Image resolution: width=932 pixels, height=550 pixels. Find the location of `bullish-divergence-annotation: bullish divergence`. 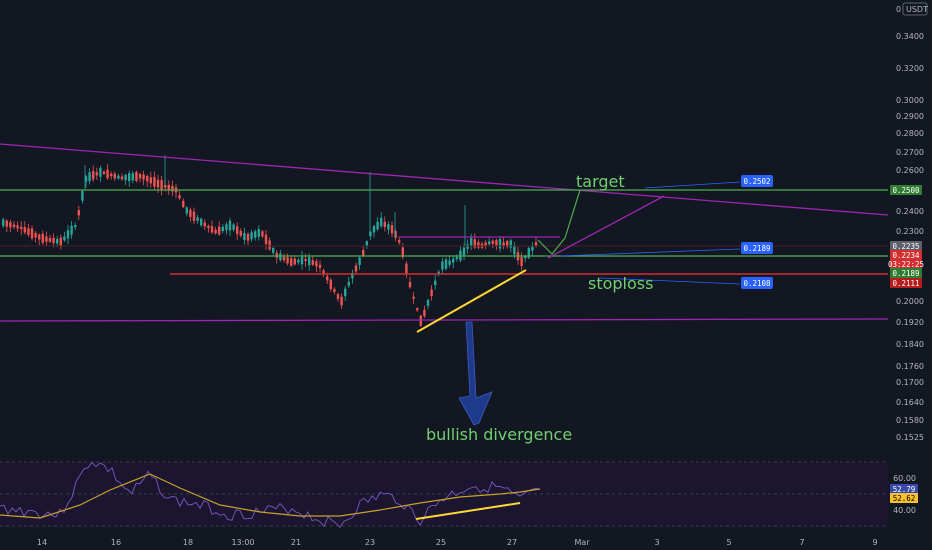

bullish-divergence-annotation: bullish divergence is located at coordinates (499, 434).